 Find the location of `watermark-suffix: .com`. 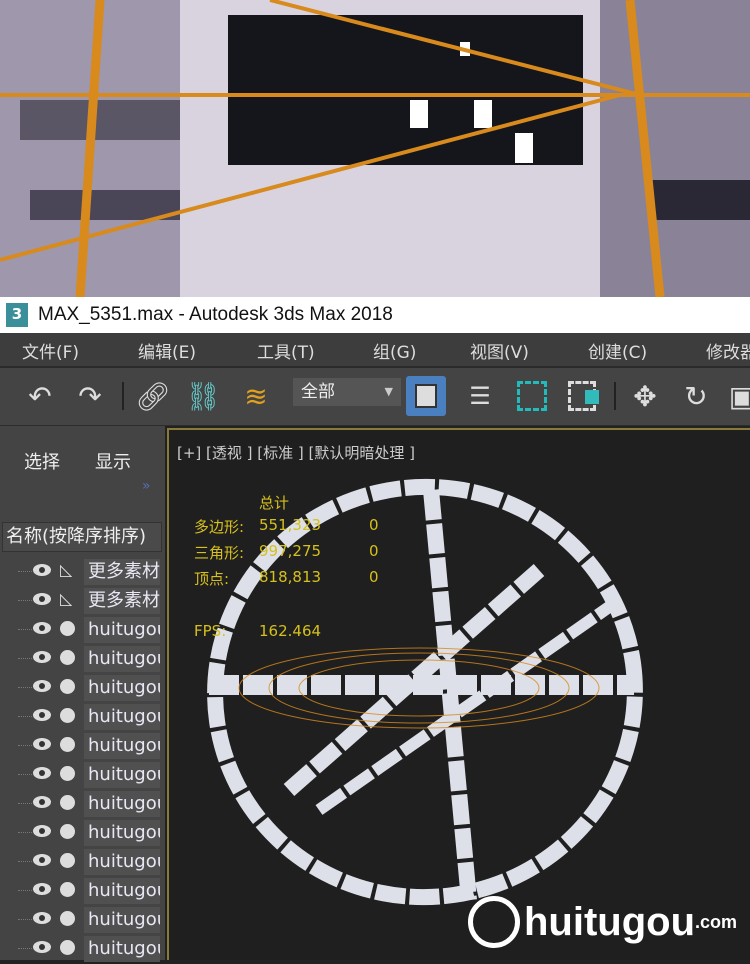

watermark-suffix: .com is located at coordinates (716, 921).